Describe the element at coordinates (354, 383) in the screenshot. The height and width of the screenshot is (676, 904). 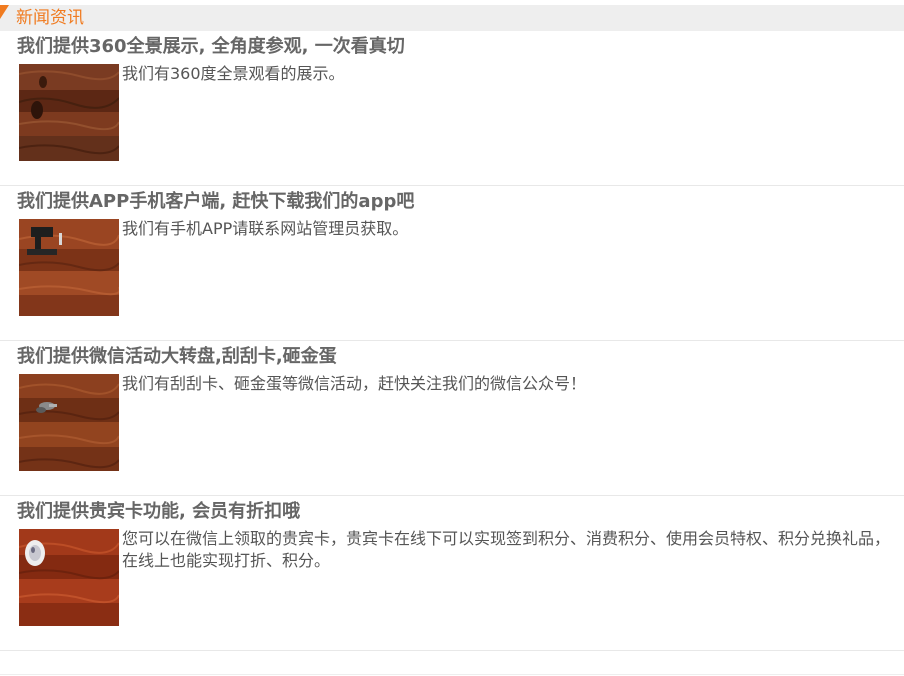
I see `news-summary: 我们有刮刮卡、砸金蛋等微信活动，赶快关注我们的微信公众号！` at that location.